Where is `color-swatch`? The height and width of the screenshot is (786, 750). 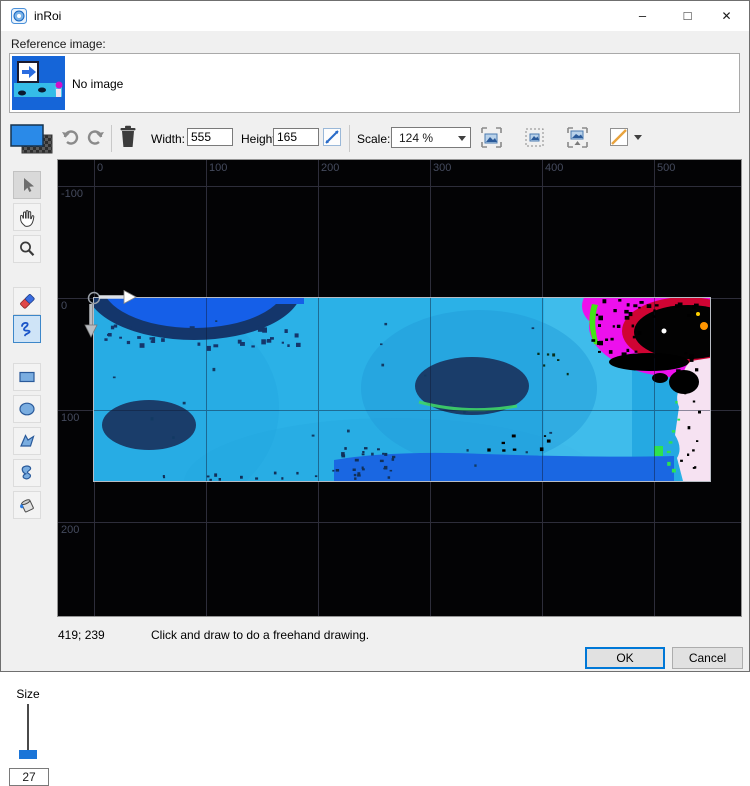
color-swatch is located at coordinates (32, 139).